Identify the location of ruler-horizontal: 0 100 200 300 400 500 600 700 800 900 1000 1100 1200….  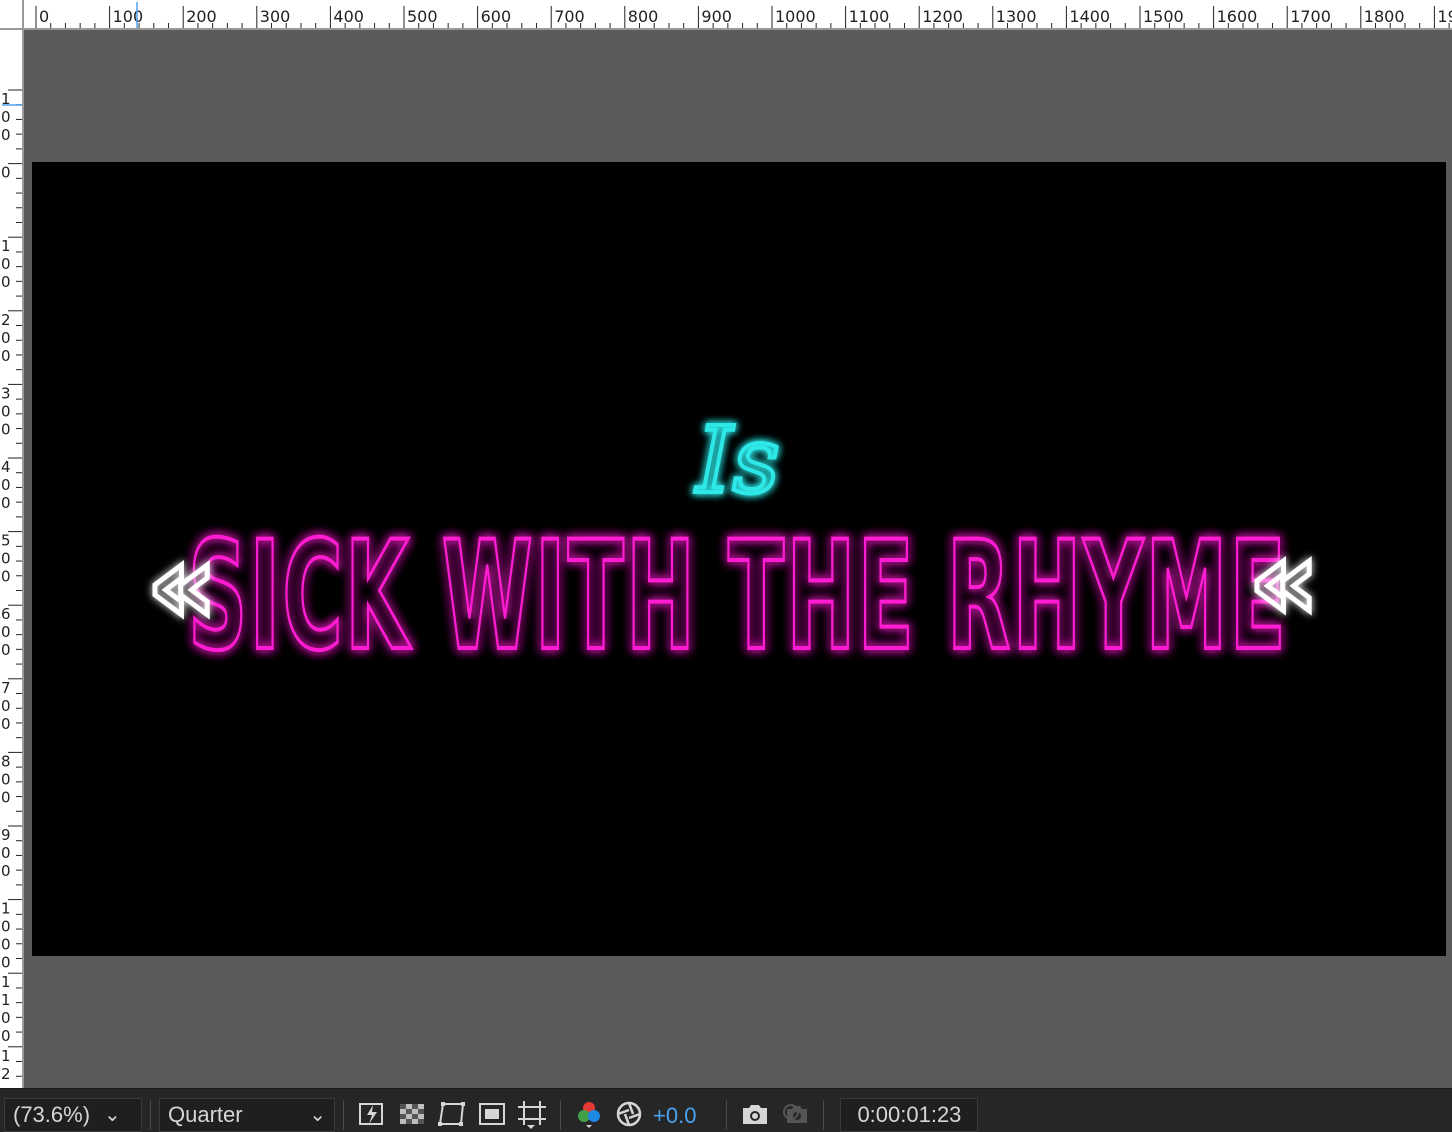
(726, 15).